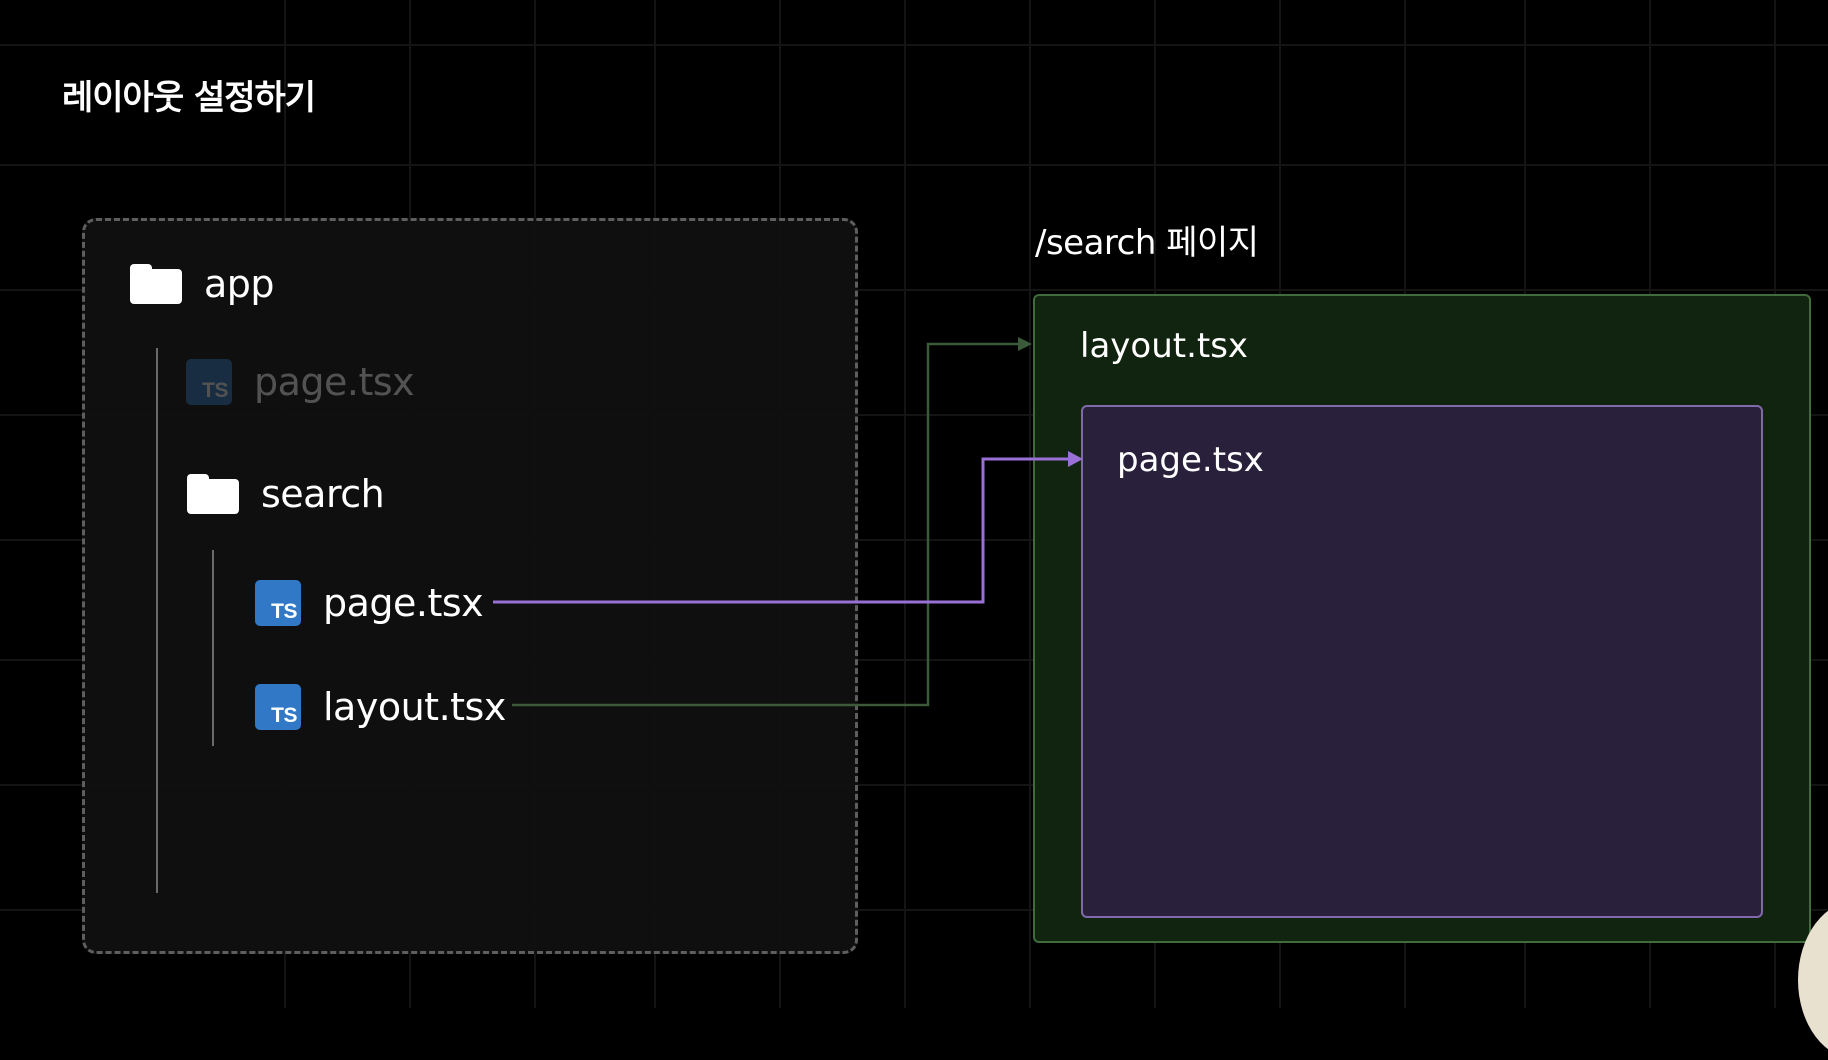  I want to click on connector-arrows, so click(788, 522).